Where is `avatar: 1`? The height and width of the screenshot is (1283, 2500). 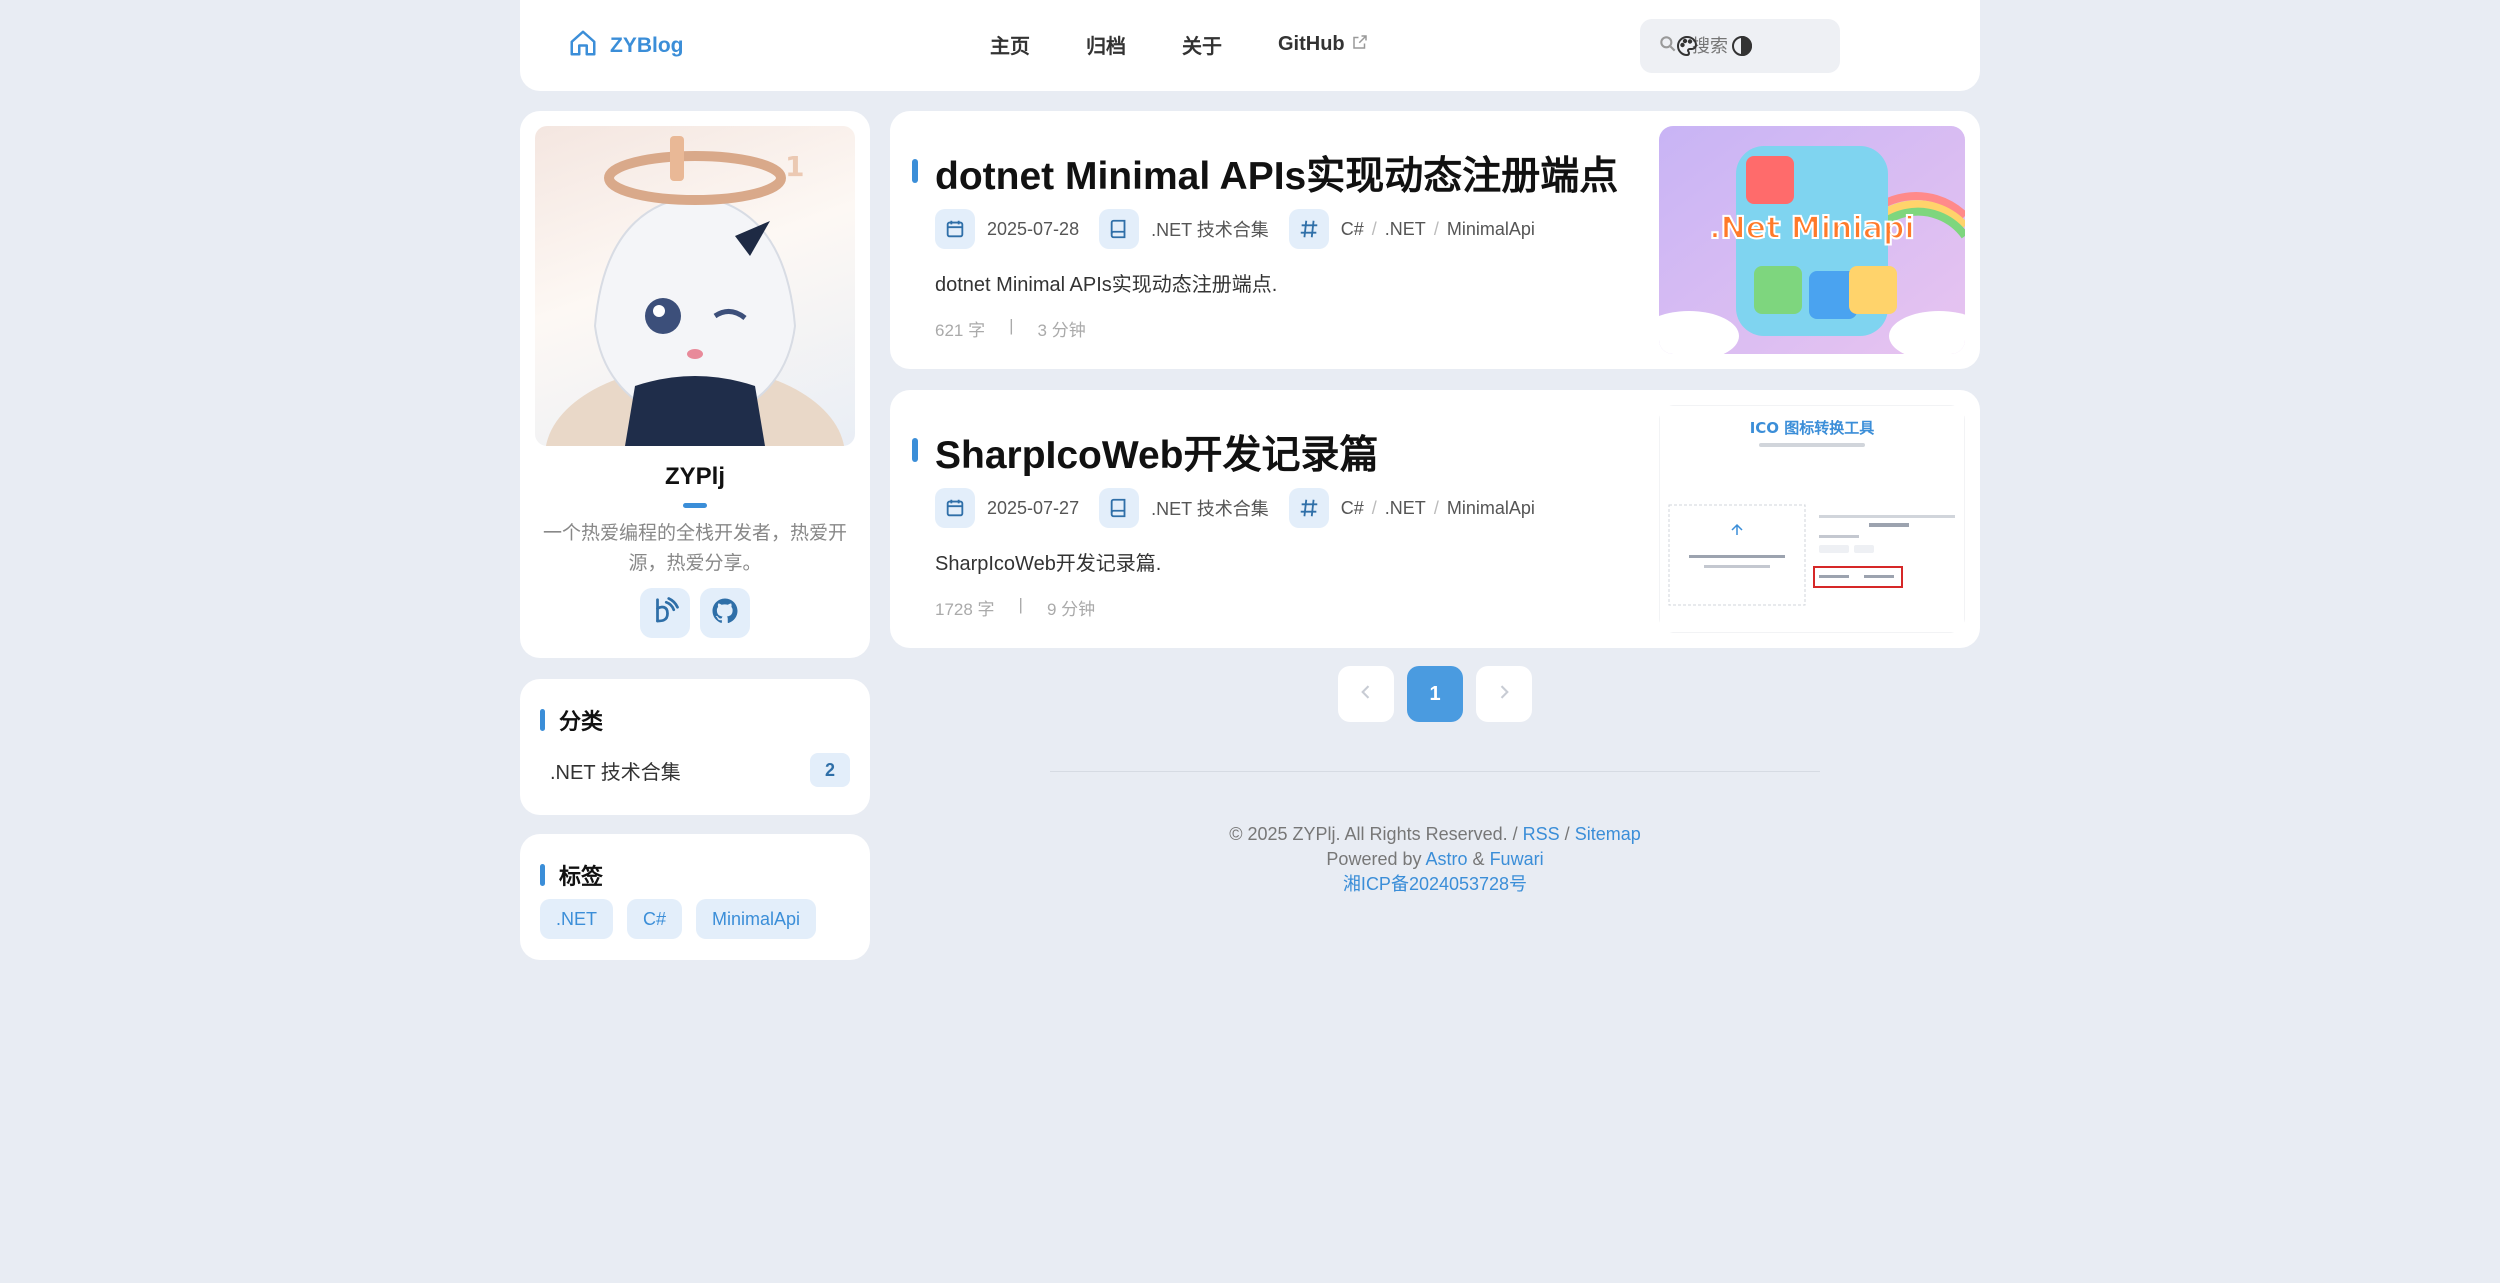 avatar: 1 is located at coordinates (695, 286).